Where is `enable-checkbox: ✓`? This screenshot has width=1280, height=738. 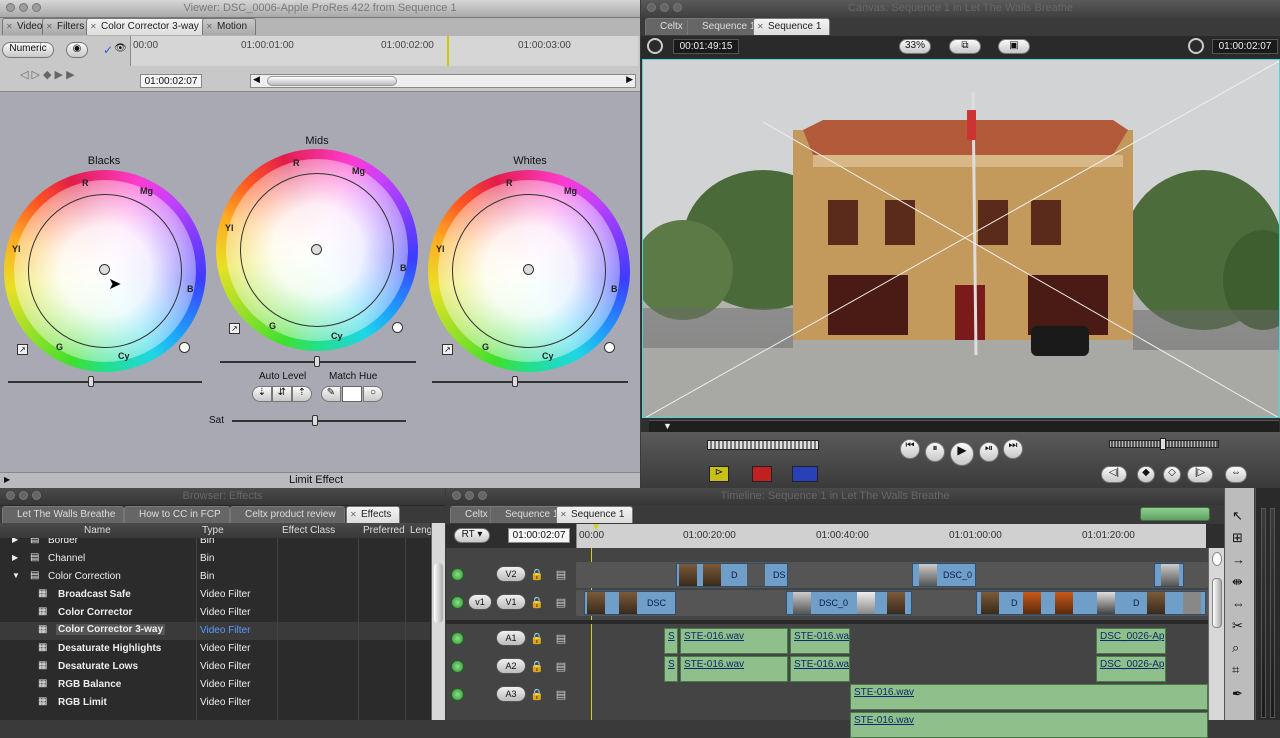
enable-checkbox: ✓ is located at coordinates (108, 50).